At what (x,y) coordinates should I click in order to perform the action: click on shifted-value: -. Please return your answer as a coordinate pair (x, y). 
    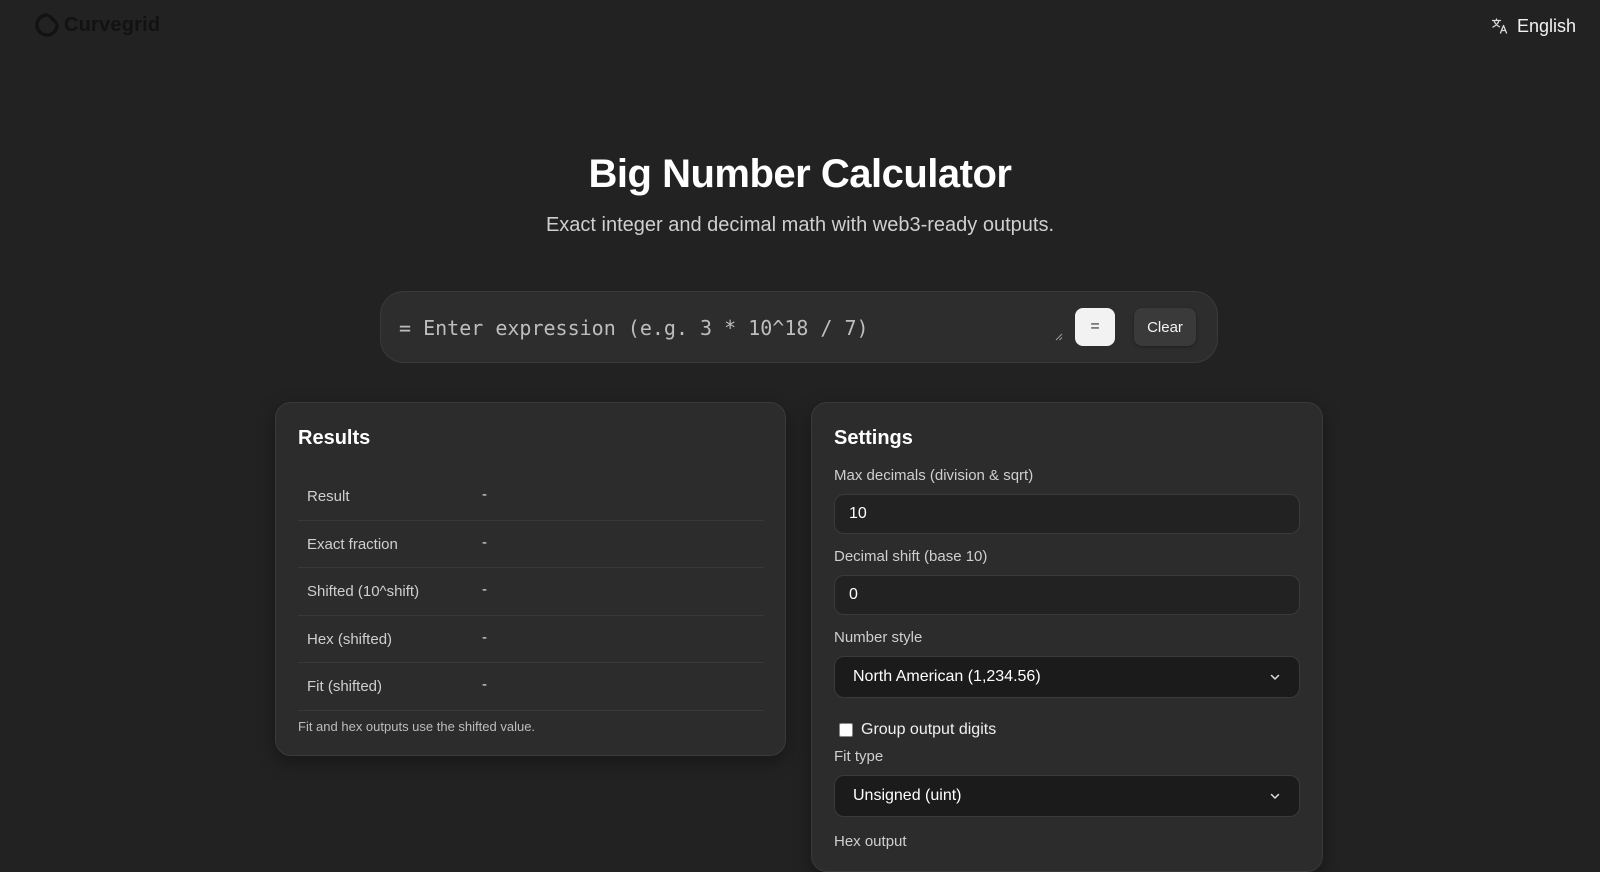
    Looking at the image, I should click on (484, 589).